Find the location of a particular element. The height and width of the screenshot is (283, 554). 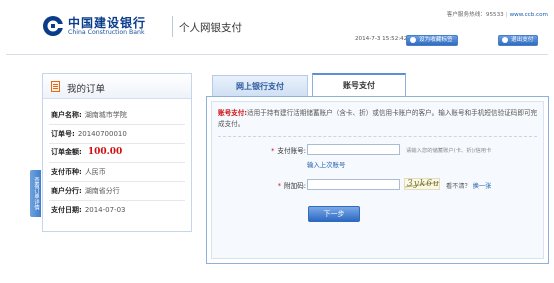

order-panel-header: 我的订单 is located at coordinates (117, 86).